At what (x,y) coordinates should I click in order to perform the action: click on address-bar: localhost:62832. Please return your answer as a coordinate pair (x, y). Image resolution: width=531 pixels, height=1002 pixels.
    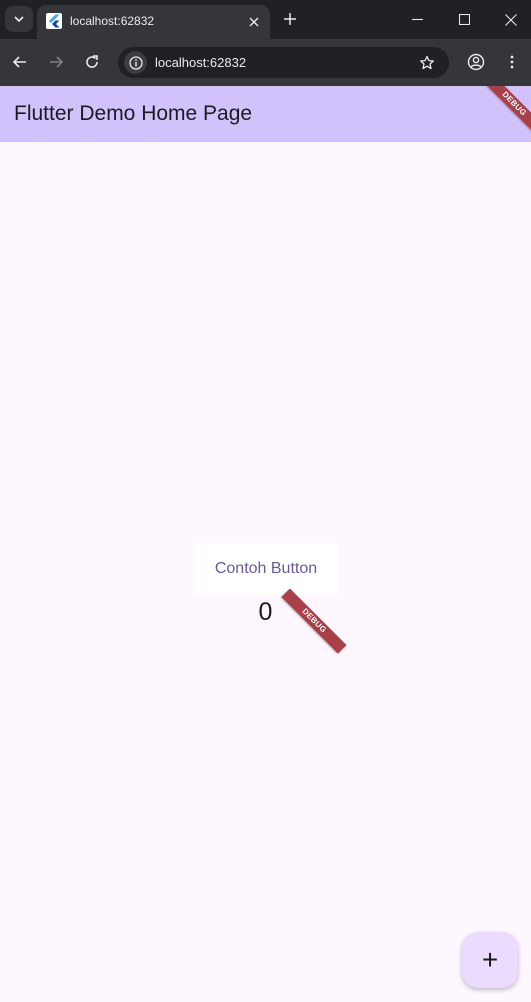
    Looking at the image, I should click on (283, 62).